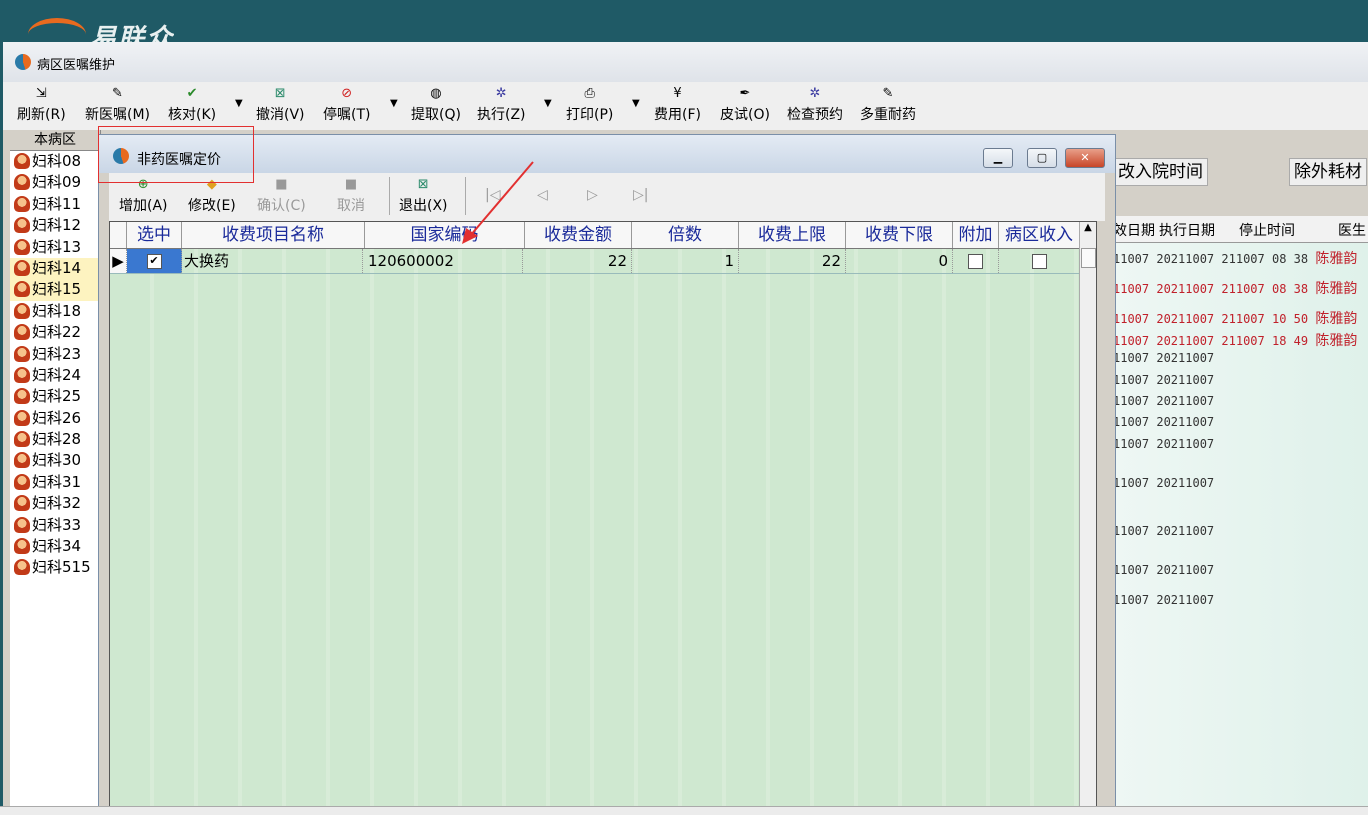  I want to click on verify-dropdown-icon: ▼, so click(239, 103).